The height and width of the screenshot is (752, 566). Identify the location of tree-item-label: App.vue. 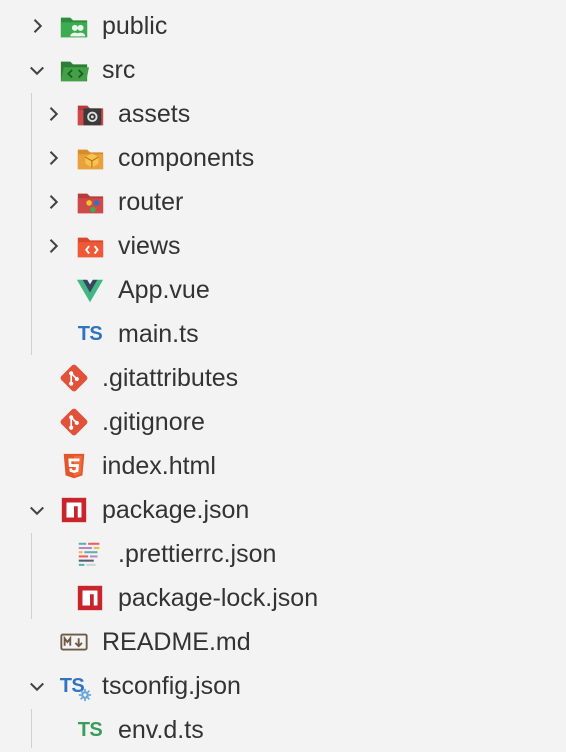
(164, 290).